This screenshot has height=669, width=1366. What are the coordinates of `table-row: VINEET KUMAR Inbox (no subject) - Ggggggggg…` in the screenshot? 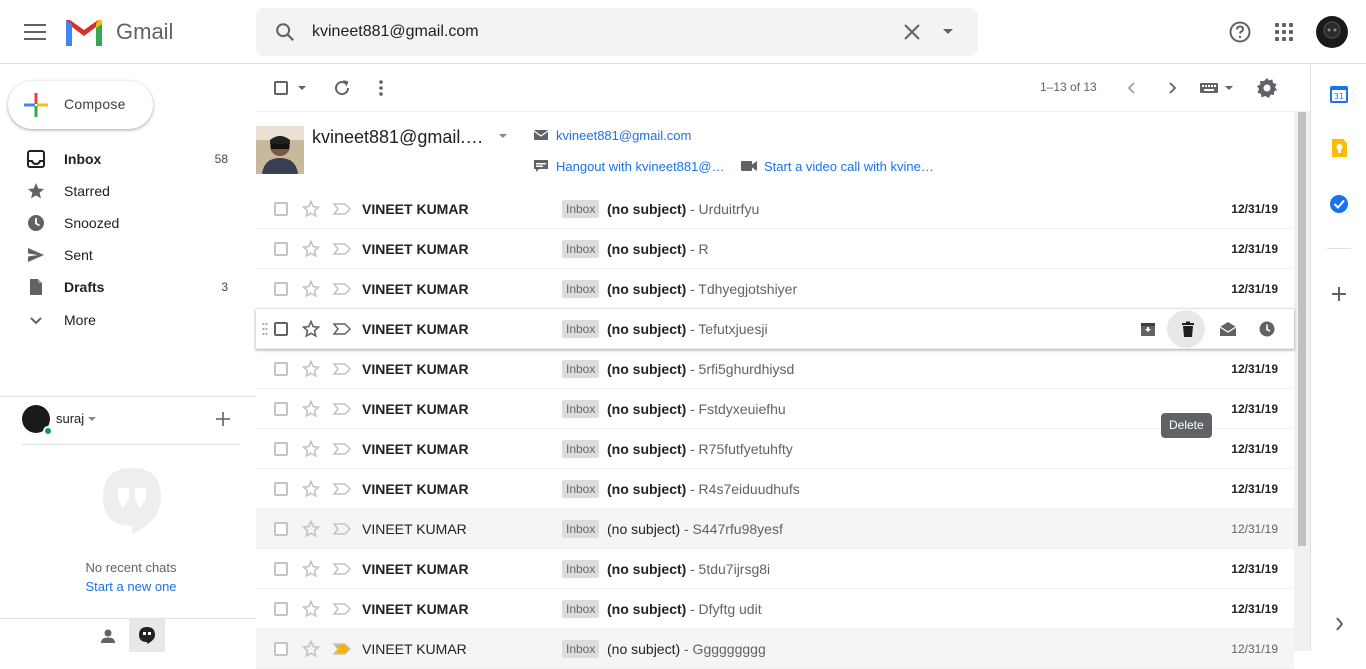 It's located at (775, 649).